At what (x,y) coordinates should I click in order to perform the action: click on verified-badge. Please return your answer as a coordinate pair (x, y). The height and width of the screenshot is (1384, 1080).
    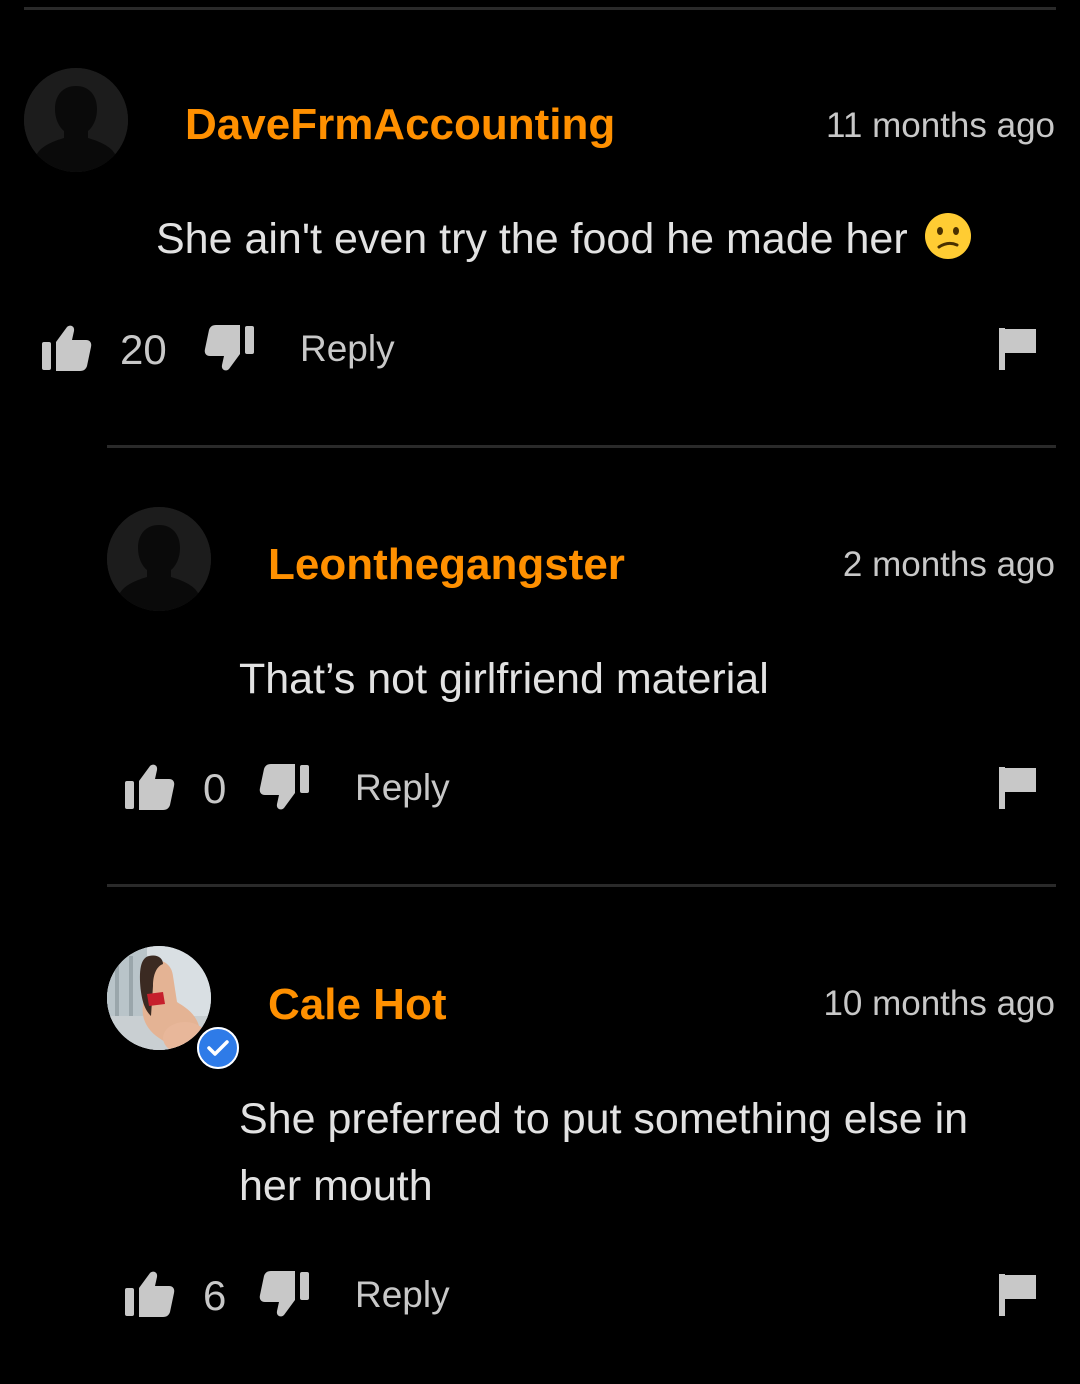
    Looking at the image, I should click on (218, 1048).